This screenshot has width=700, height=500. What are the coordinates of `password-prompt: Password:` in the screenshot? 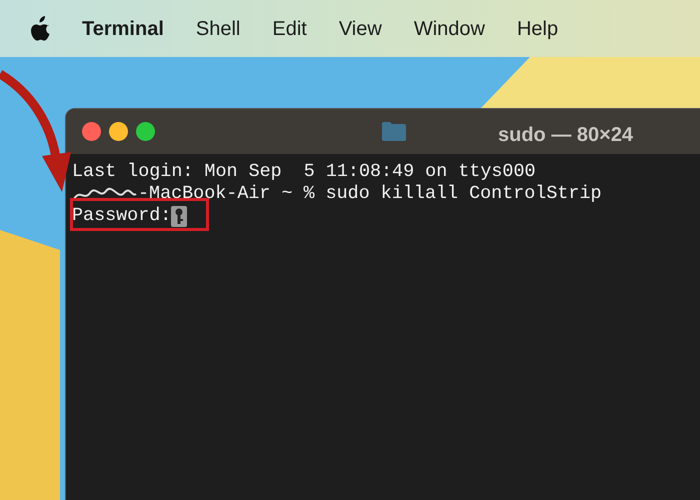 It's located at (122, 216).